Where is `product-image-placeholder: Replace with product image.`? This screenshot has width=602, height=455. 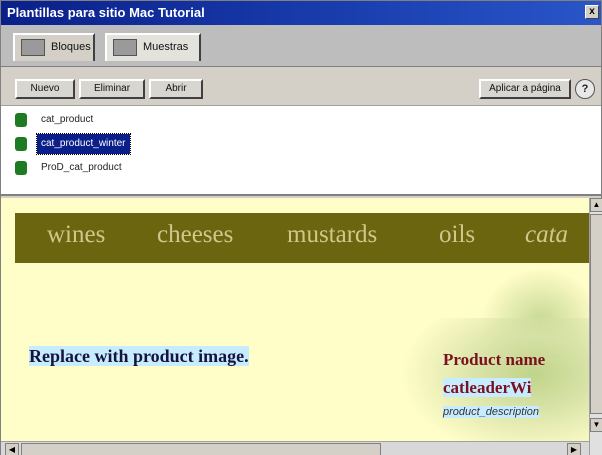
product-image-placeholder: Replace with product image. is located at coordinates (149, 356).